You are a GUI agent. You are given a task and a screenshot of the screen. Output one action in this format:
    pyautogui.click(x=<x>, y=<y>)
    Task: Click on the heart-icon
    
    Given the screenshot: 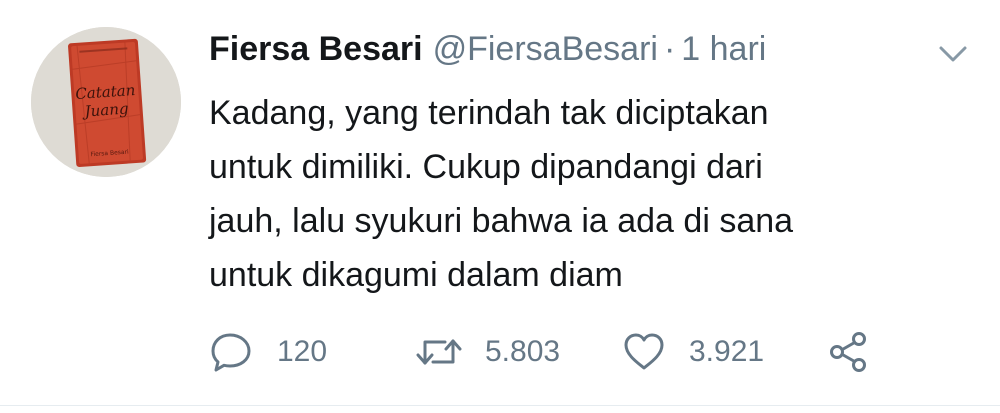 What is the action you would take?
    pyautogui.click(x=644, y=351)
    